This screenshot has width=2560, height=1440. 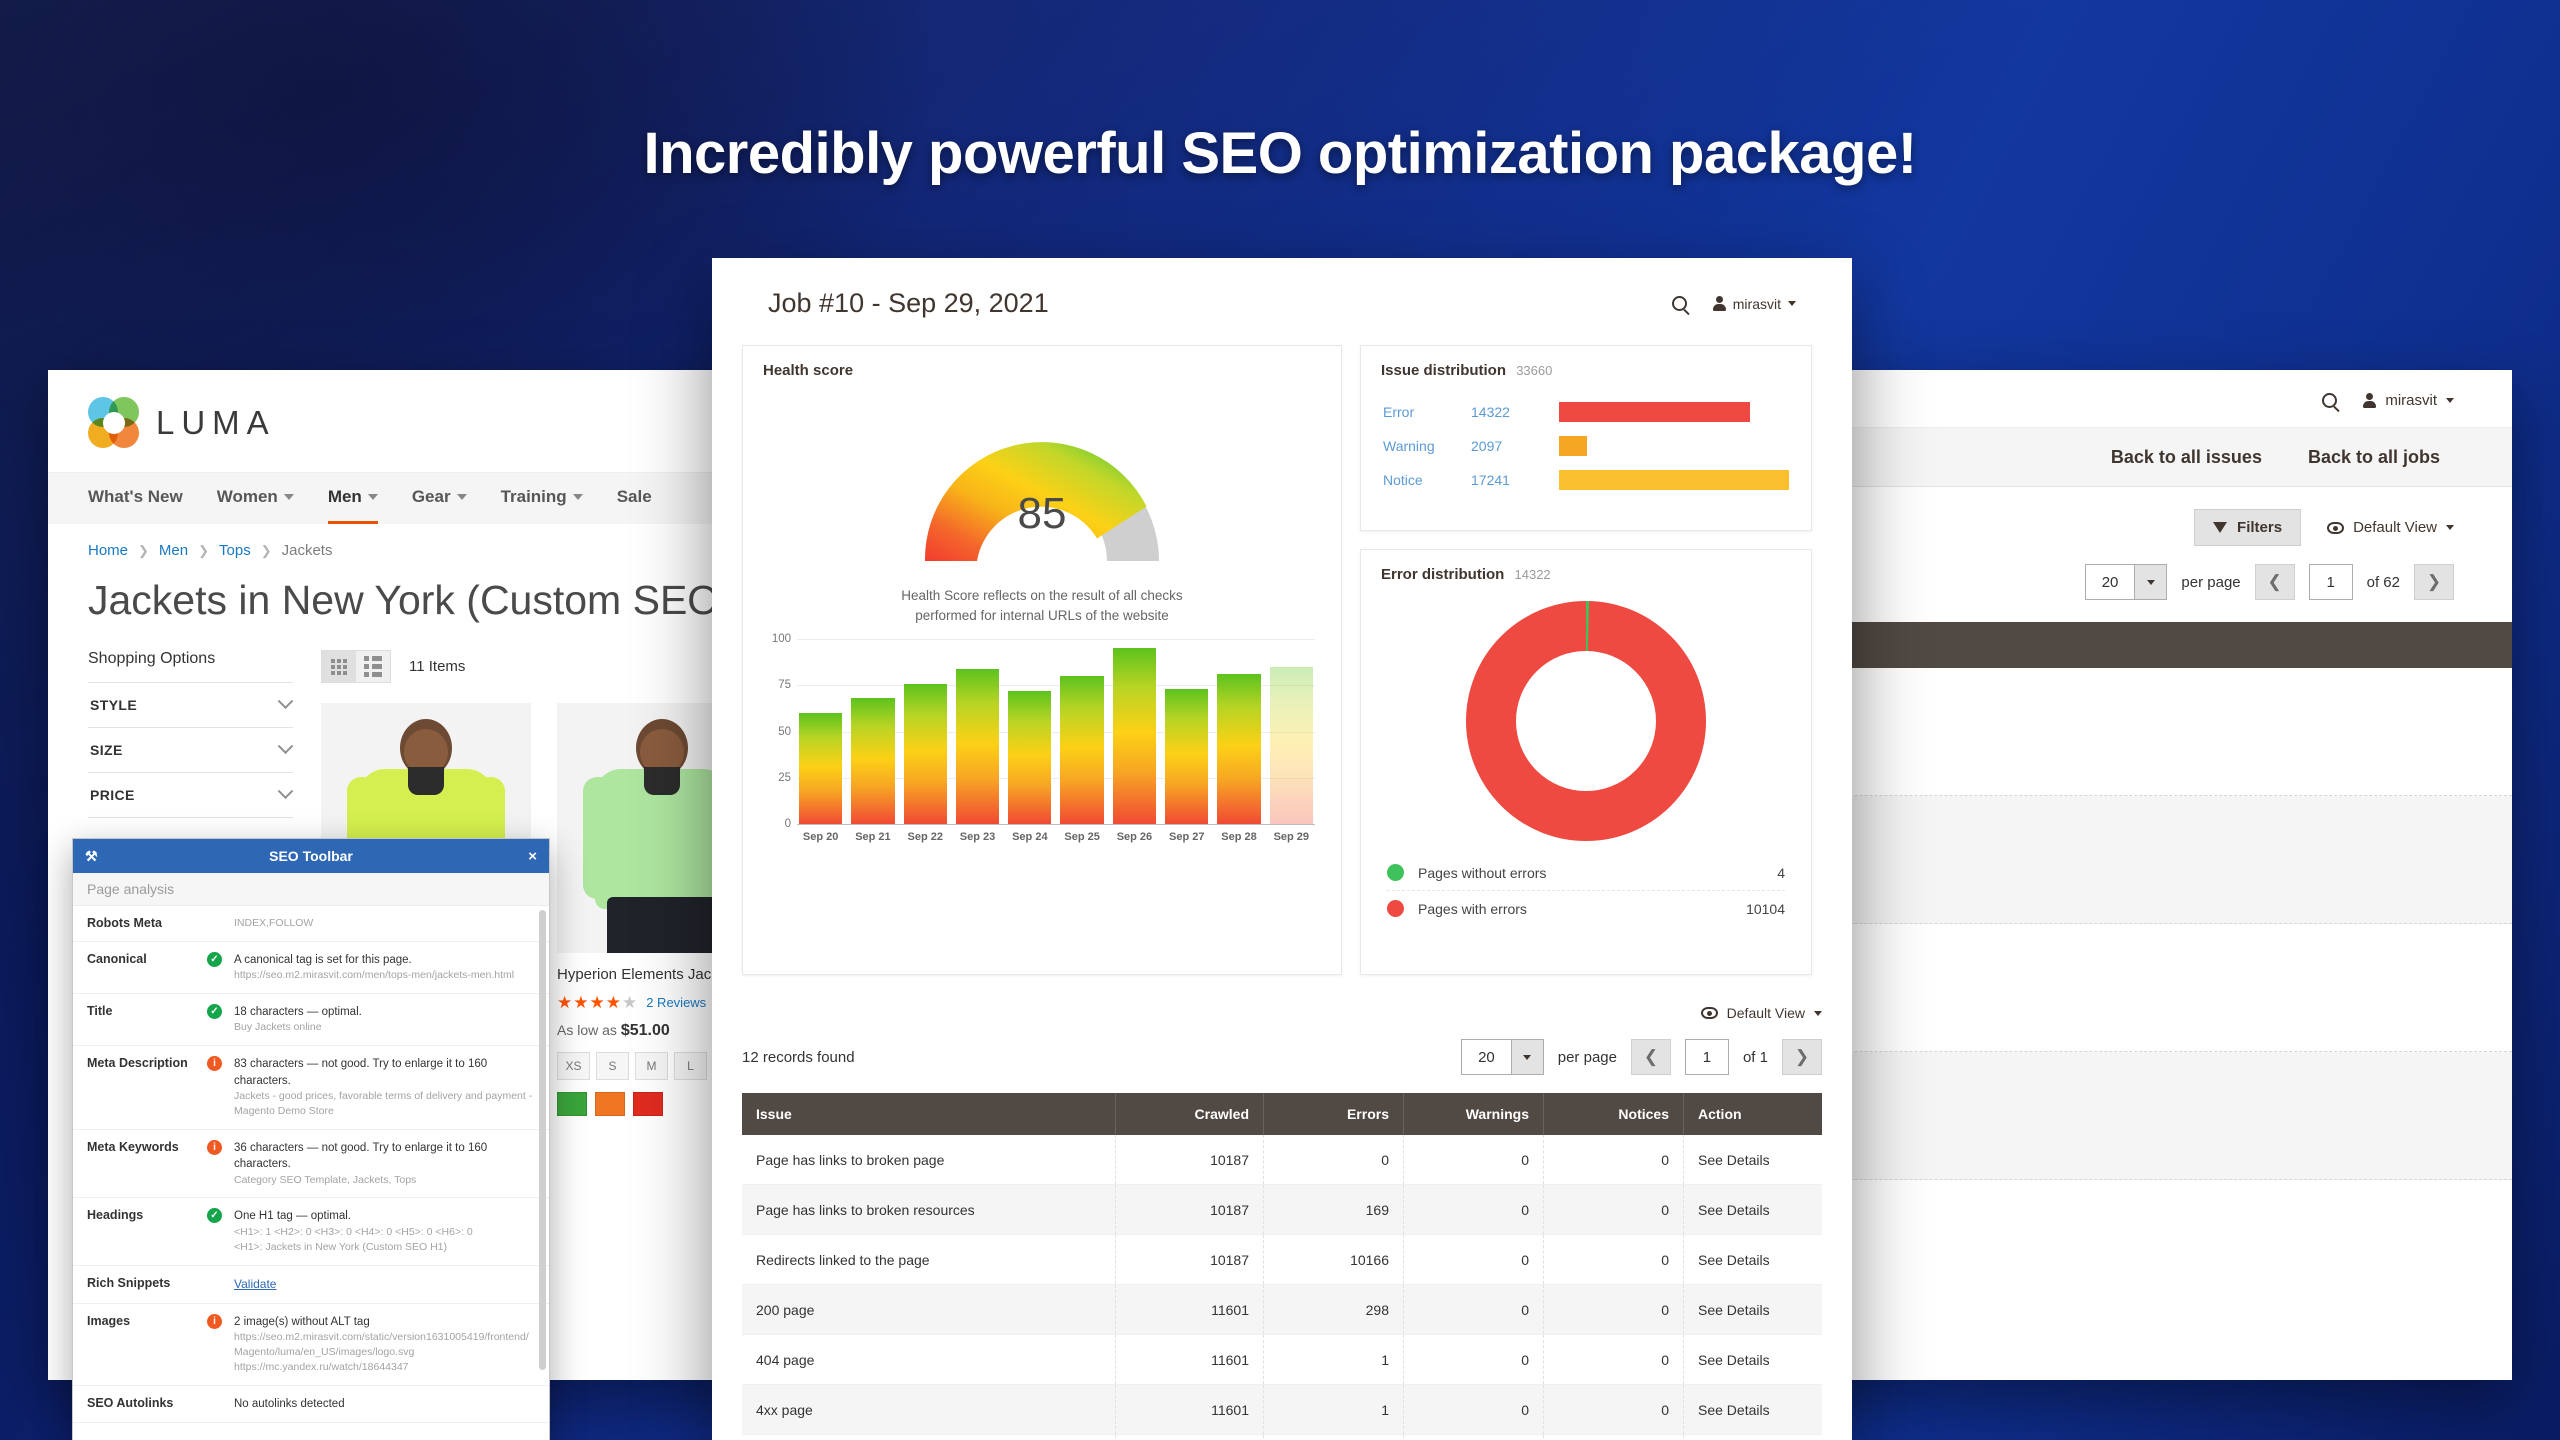 I want to click on product-reviews: 2 Reviews, so click(x=676, y=1002).